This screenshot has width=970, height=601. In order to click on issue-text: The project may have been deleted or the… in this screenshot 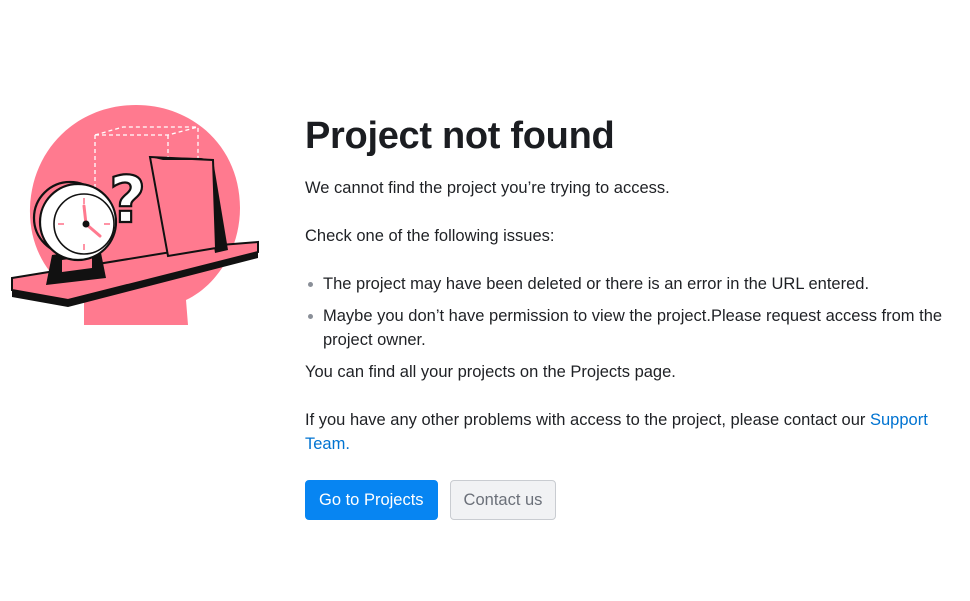, I will do `click(596, 284)`.